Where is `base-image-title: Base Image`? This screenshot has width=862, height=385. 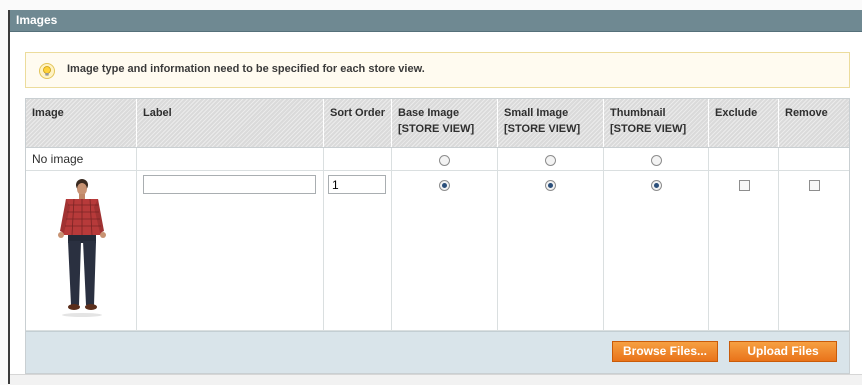
base-image-title: Base Image is located at coordinates (429, 113).